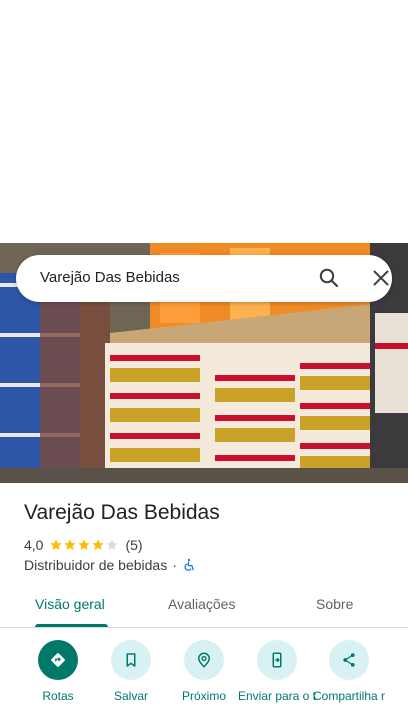 This screenshot has height=726, width=408. What do you see at coordinates (204, 278) in the screenshot?
I see `search-bar: Varejão Das Bebidas` at bounding box center [204, 278].